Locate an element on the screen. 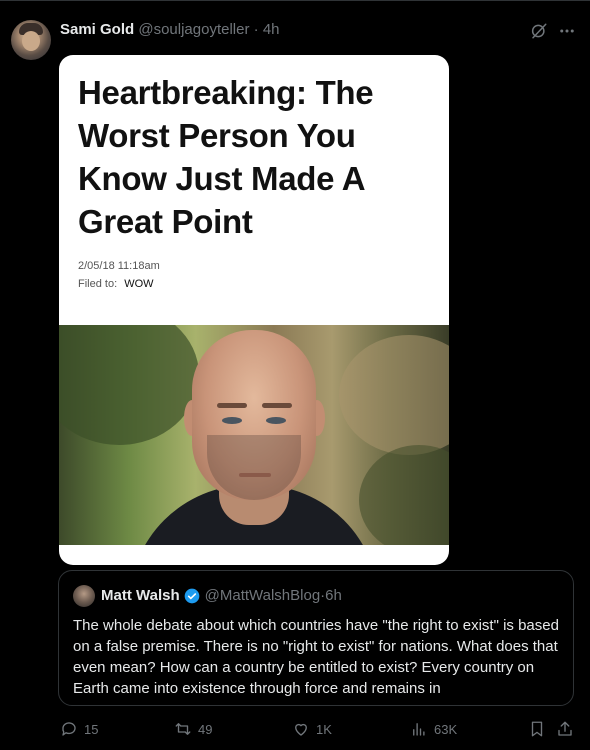  quoted-post-header: Matt Walsh @MattWalshBlog · 6h is located at coordinates (221, 595).